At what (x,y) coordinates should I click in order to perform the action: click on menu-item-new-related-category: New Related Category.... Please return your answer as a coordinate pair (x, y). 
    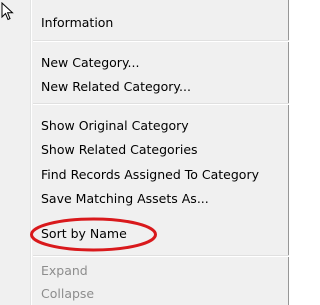
    Looking at the image, I should click on (116, 87).